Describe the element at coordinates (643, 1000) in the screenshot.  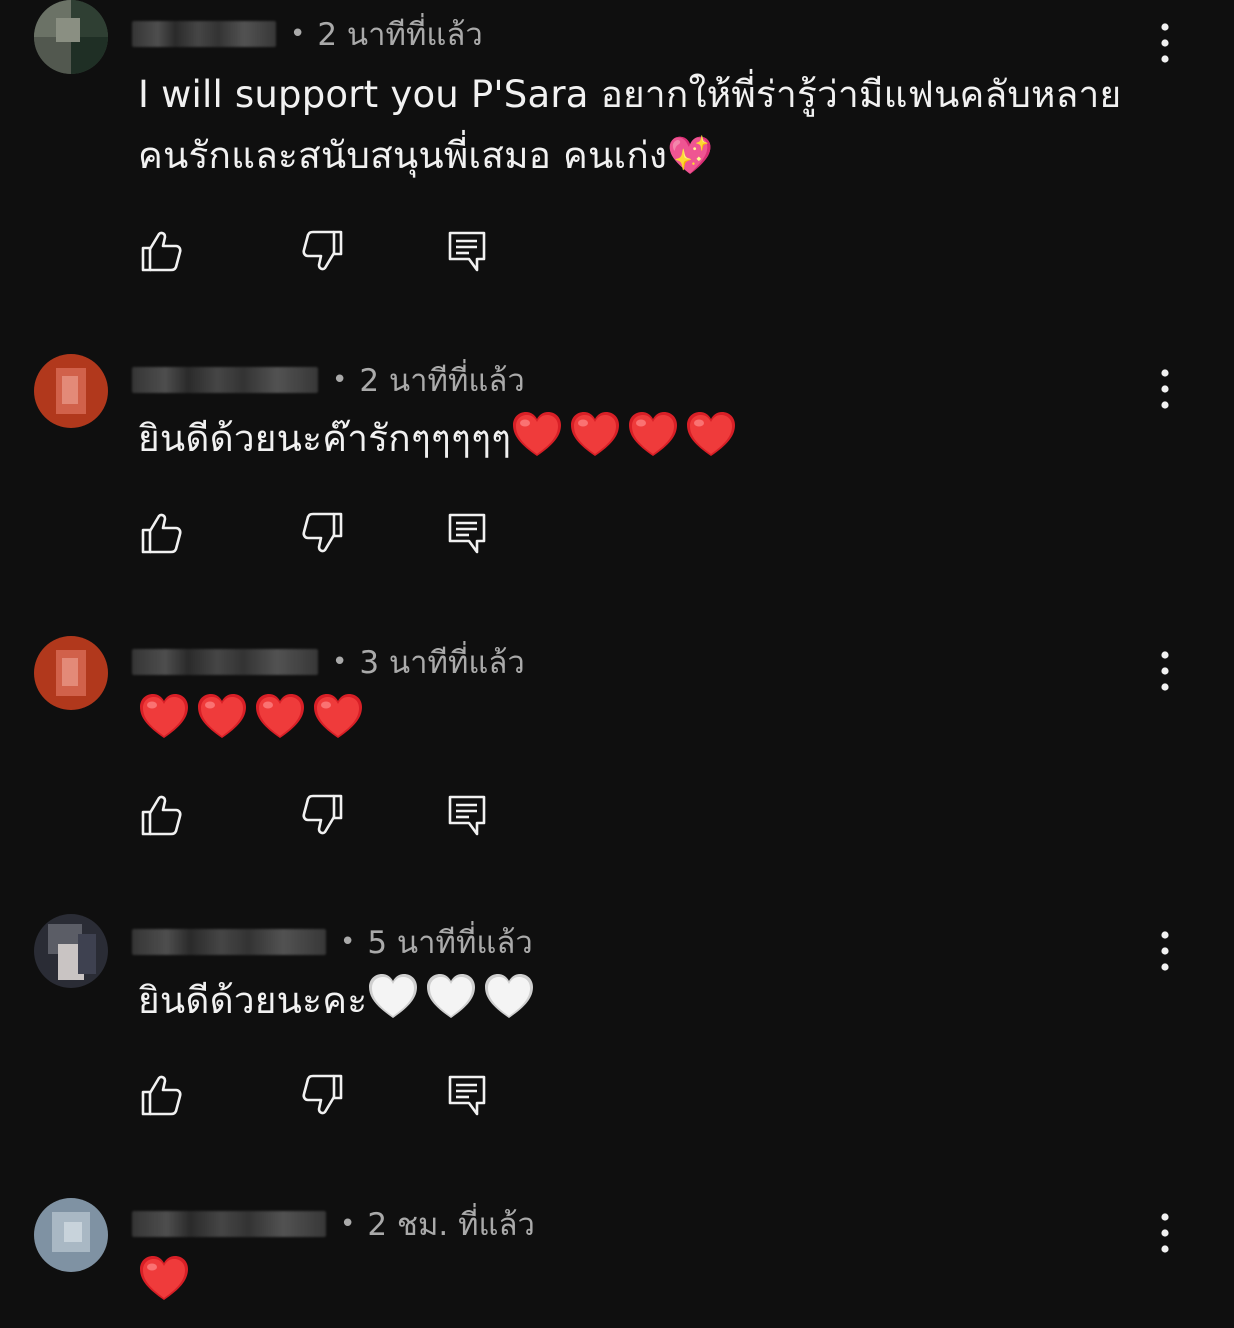
I see `comment-text: ยินดีด้วยนะคะ` at that location.